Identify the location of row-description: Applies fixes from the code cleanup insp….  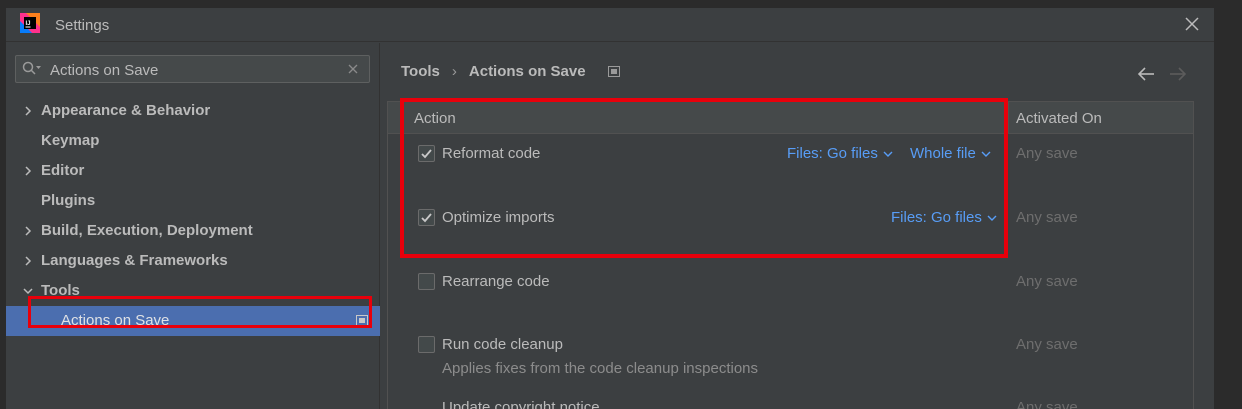
(600, 368).